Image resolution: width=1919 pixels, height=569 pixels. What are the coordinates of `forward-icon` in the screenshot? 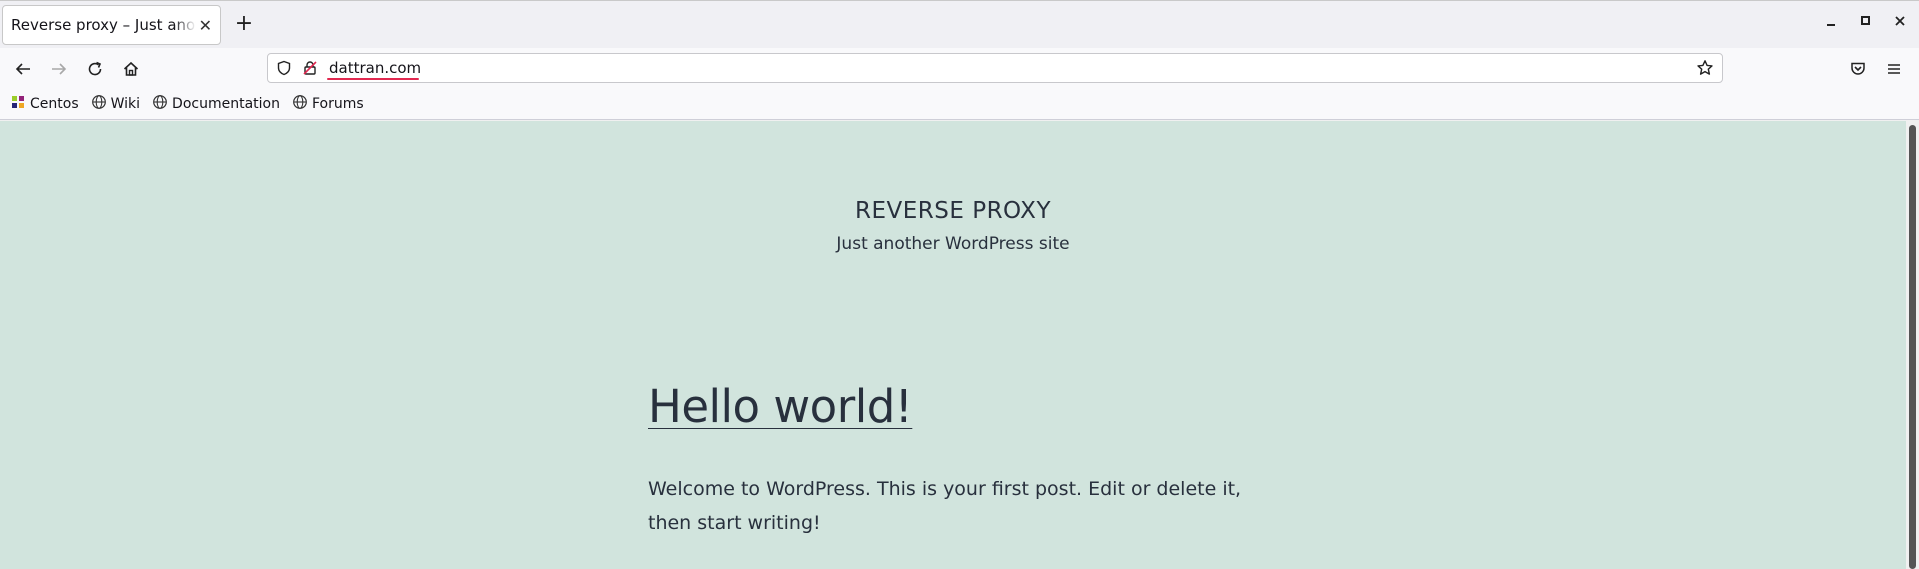 It's located at (59, 69).